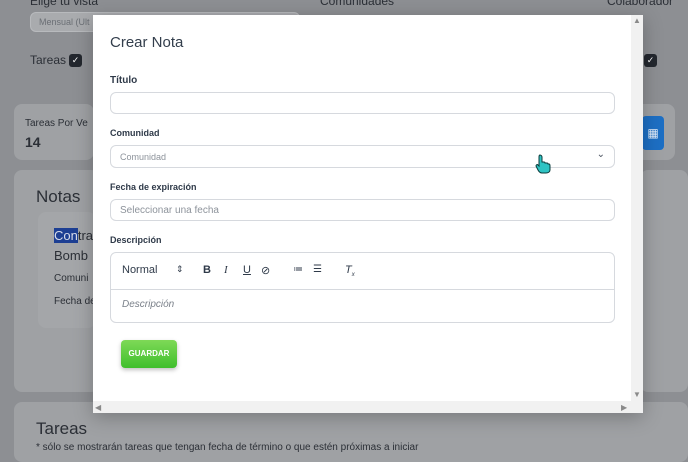  Describe the element at coordinates (136, 240) in the screenshot. I see `description-label: Descripción` at that location.